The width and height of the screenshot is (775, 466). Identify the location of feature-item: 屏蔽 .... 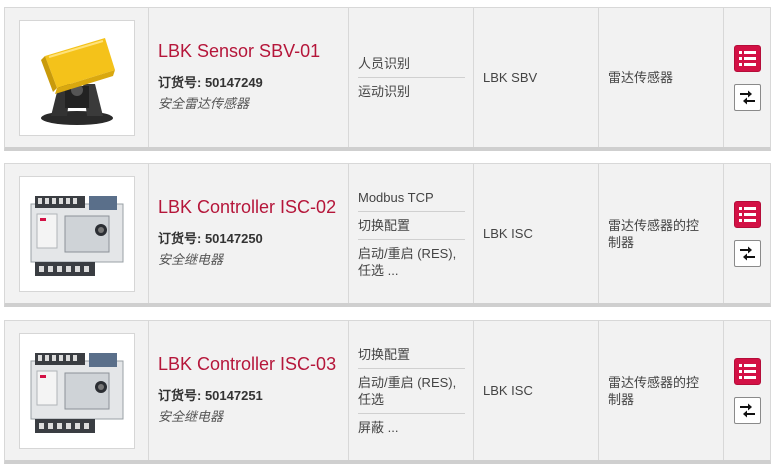
(378, 427).